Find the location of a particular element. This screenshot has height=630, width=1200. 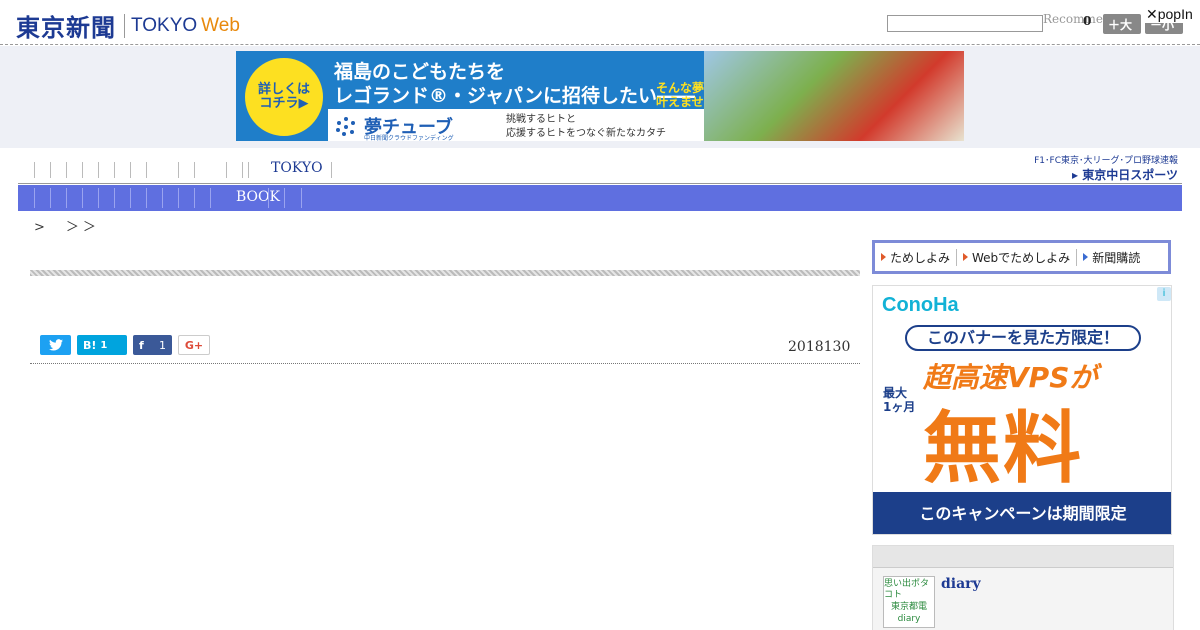

diary-thumbnail: 思い出ポタコト 東京都電 diary is located at coordinates (909, 602).